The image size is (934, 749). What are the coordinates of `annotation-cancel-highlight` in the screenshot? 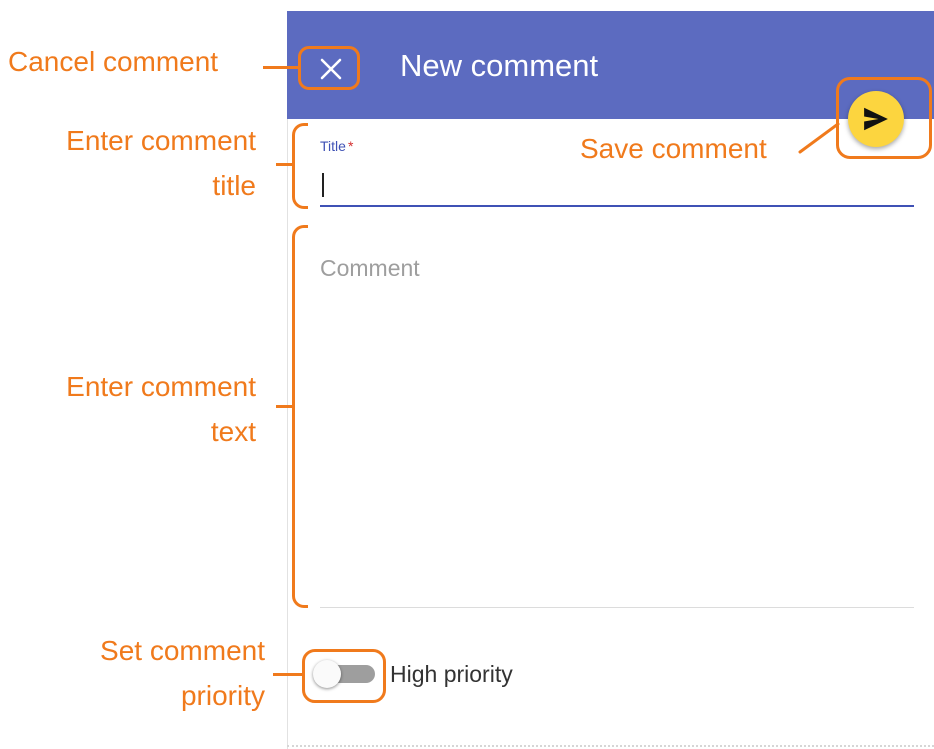 It's located at (329, 68).